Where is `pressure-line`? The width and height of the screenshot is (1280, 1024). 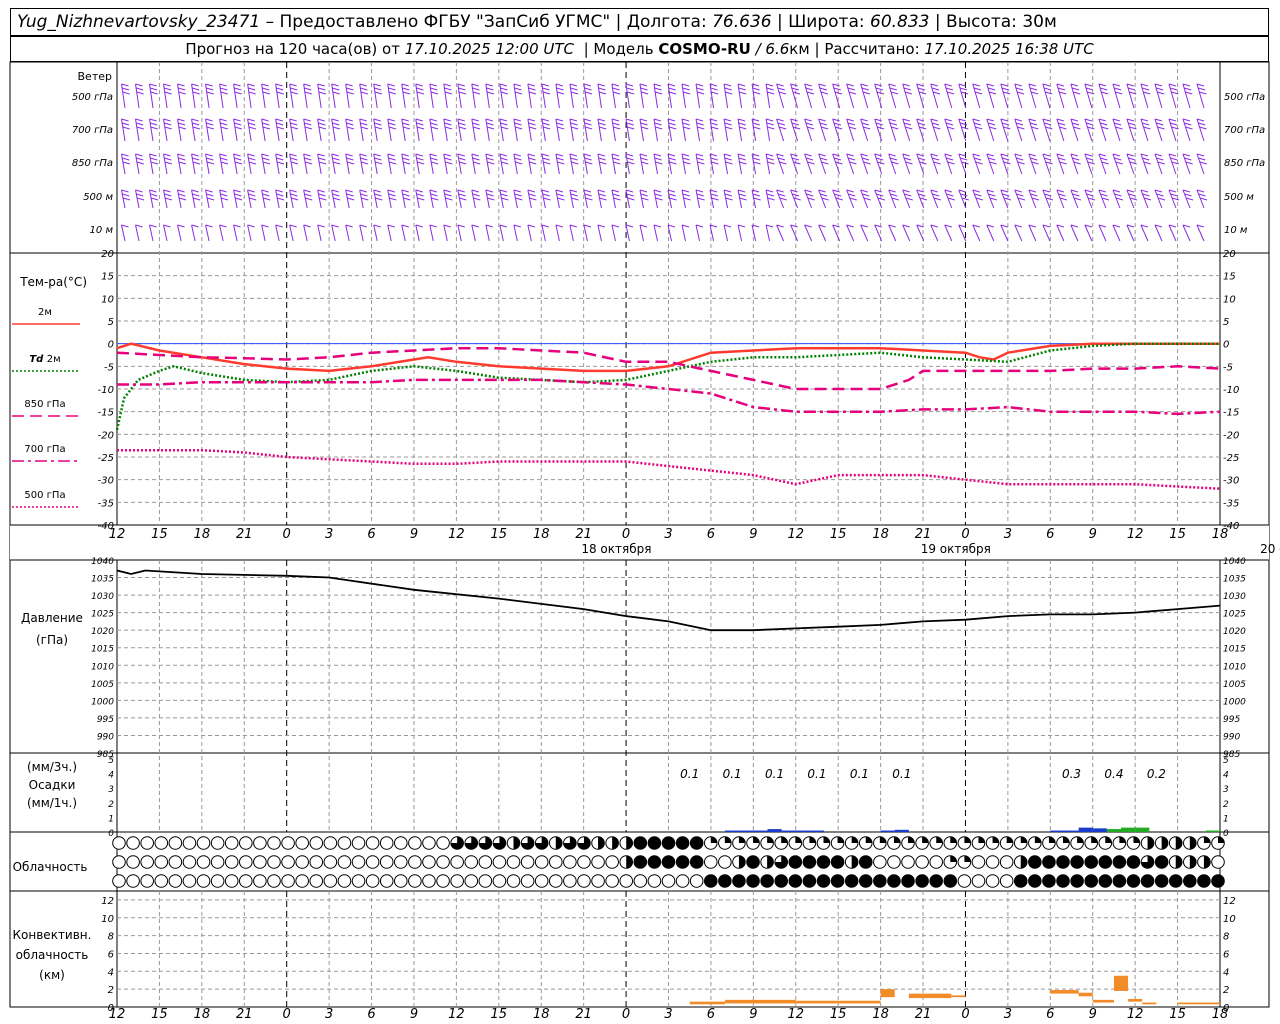 pressure-line is located at coordinates (668, 600).